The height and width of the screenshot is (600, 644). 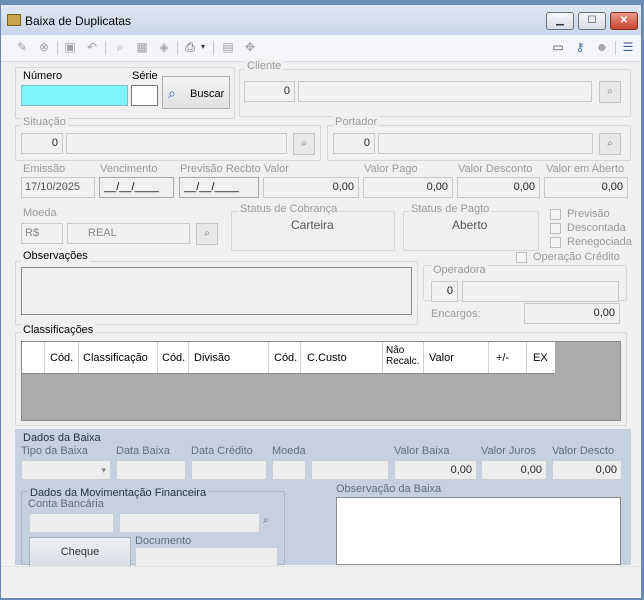 I want to click on grid-header-cell: Cód., so click(x=286, y=358).